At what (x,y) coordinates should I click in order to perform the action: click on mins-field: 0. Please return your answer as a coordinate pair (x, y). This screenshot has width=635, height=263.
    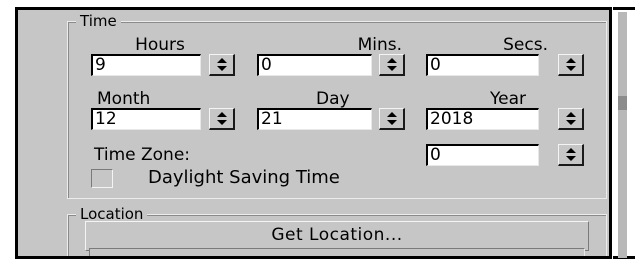
    Looking at the image, I should click on (314, 65).